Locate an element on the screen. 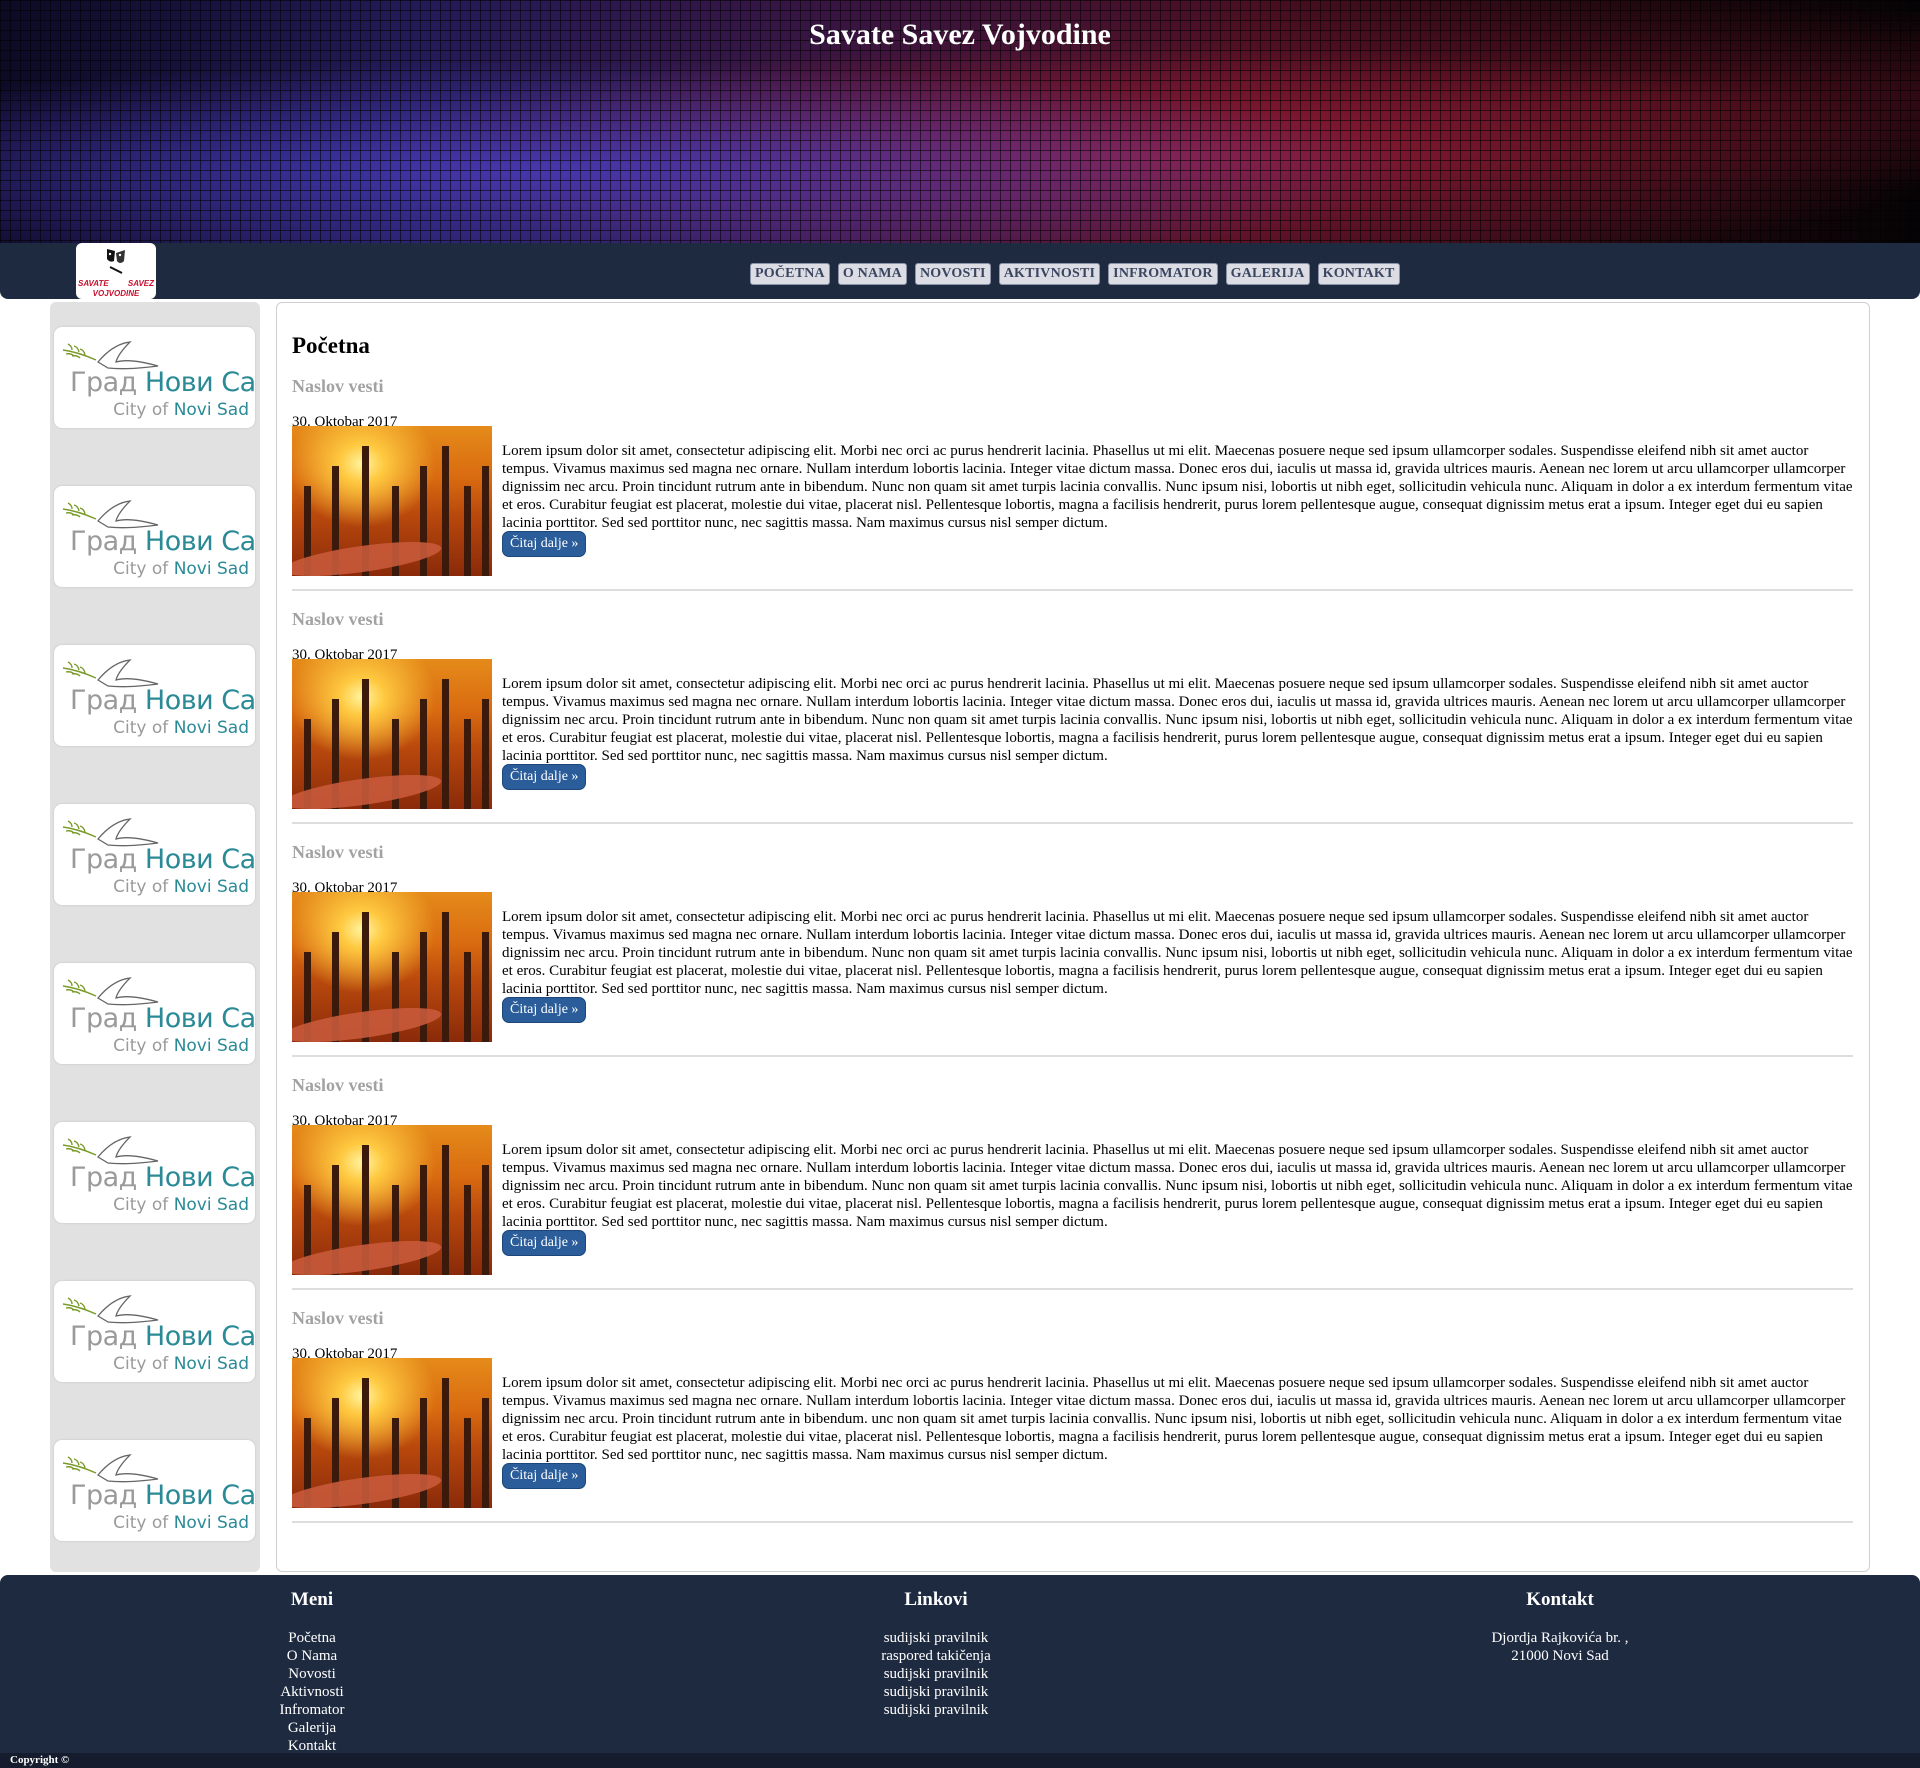 This screenshot has width=1920, height=1768. footer-menu-item: Aktivnosti is located at coordinates (312, 1692).